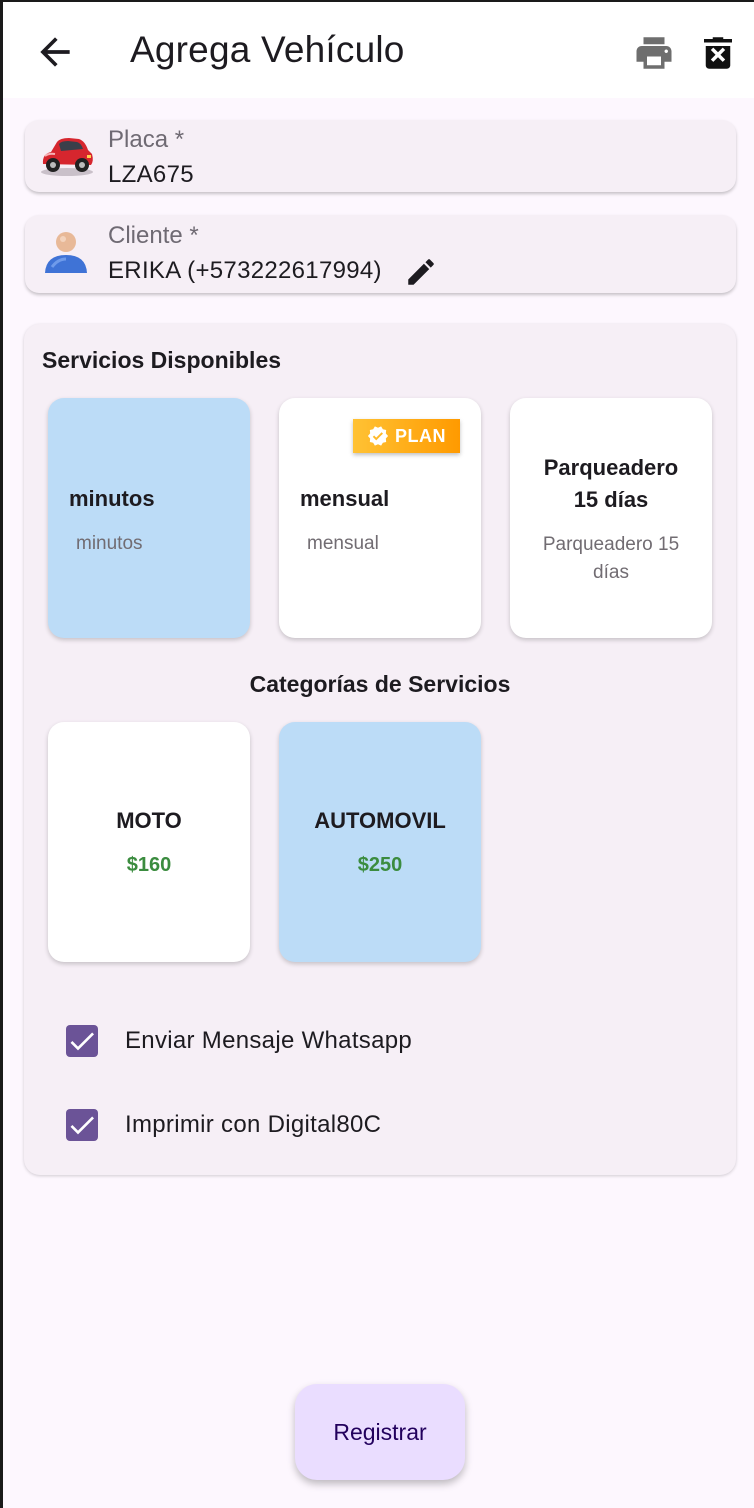 The width and height of the screenshot is (754, 1508). I want to click on service-card-parqueadero: Parqueadero 15 días Parqueadero 15 días, so click(611, 518).